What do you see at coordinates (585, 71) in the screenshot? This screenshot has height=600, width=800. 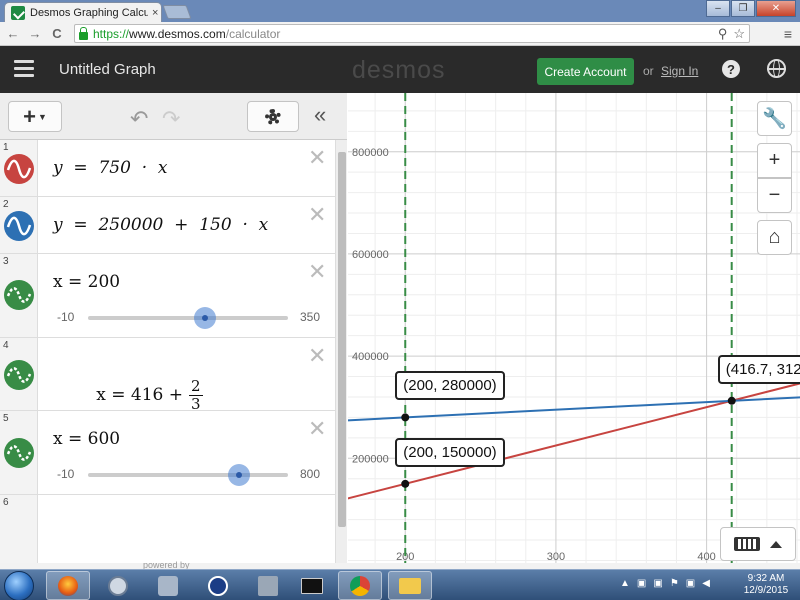 I see `create-account-button: Create Account` at bounding box center [585, 71].